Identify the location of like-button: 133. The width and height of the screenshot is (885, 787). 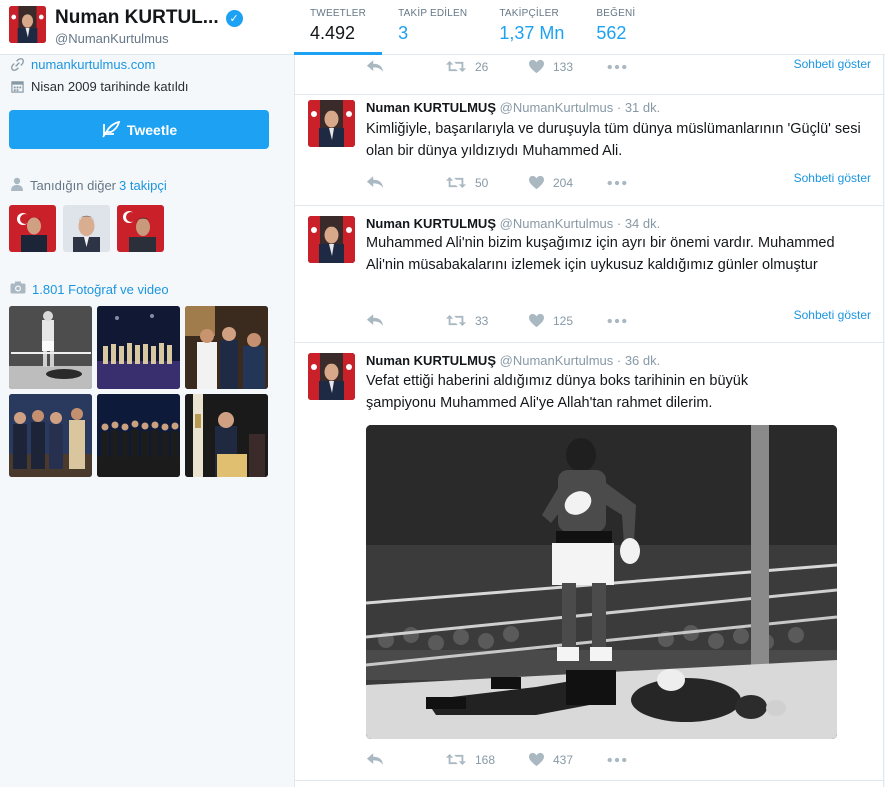
(550, 66).